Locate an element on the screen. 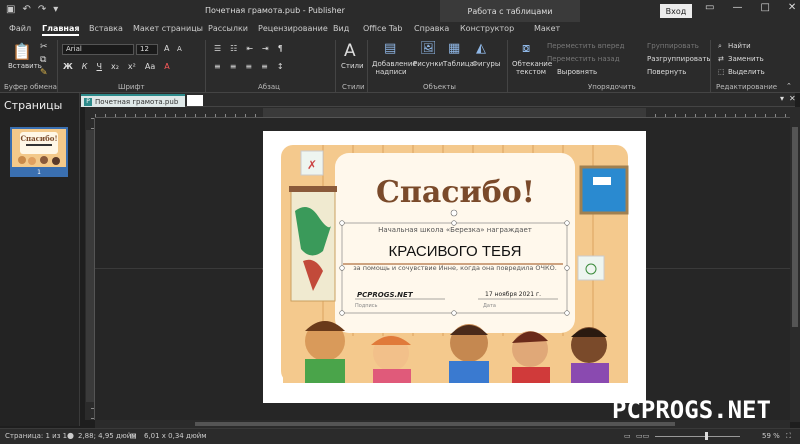 The image size is (800, 444). size-icon: ▤ is located at coordinates (133, 436).